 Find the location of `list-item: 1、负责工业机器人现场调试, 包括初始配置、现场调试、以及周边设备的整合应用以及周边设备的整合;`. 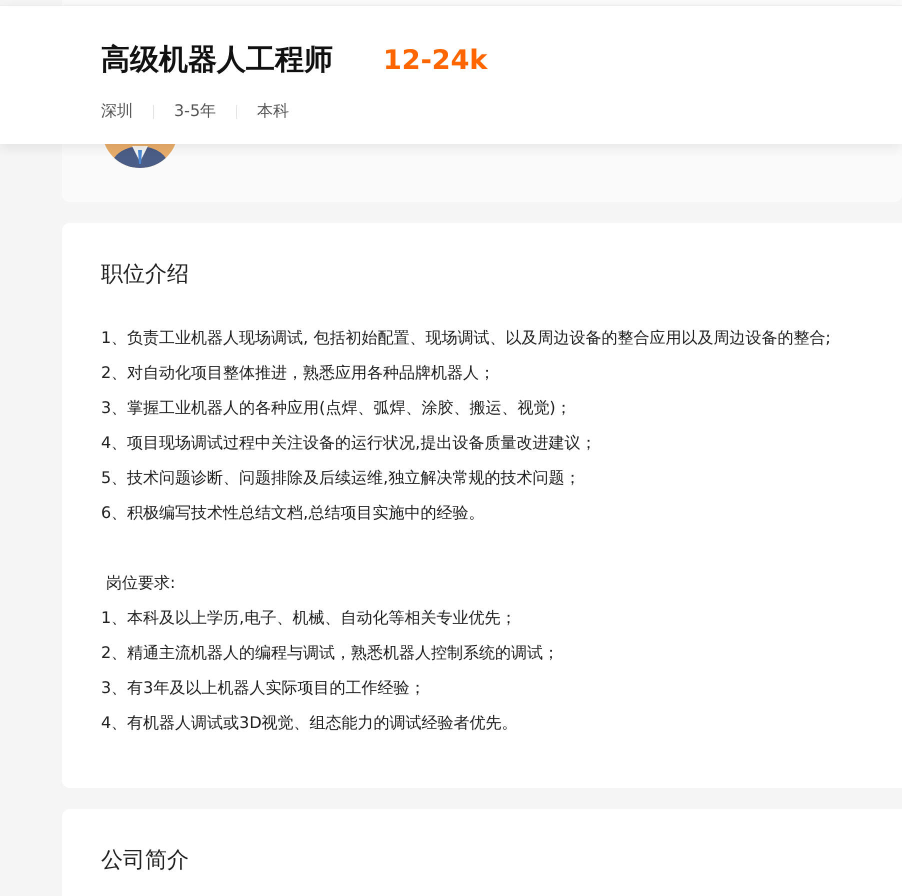

list-item: 1、负责工业机器人现场调试, 包括初始配置、现场调试、以及周边设备的整合应用以及周边设备的整合; is located at coordinates (466, 338).